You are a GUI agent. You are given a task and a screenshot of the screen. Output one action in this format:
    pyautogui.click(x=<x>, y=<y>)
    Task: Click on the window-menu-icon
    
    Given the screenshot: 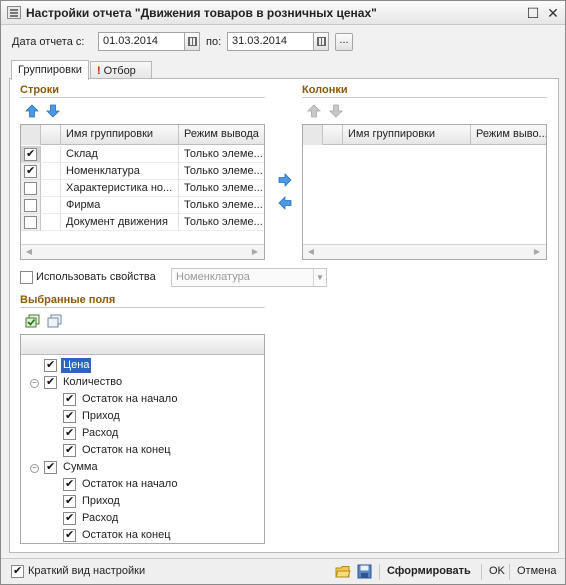 What is the action you would take?
    pyautogui.click(x=14, y=12)
    